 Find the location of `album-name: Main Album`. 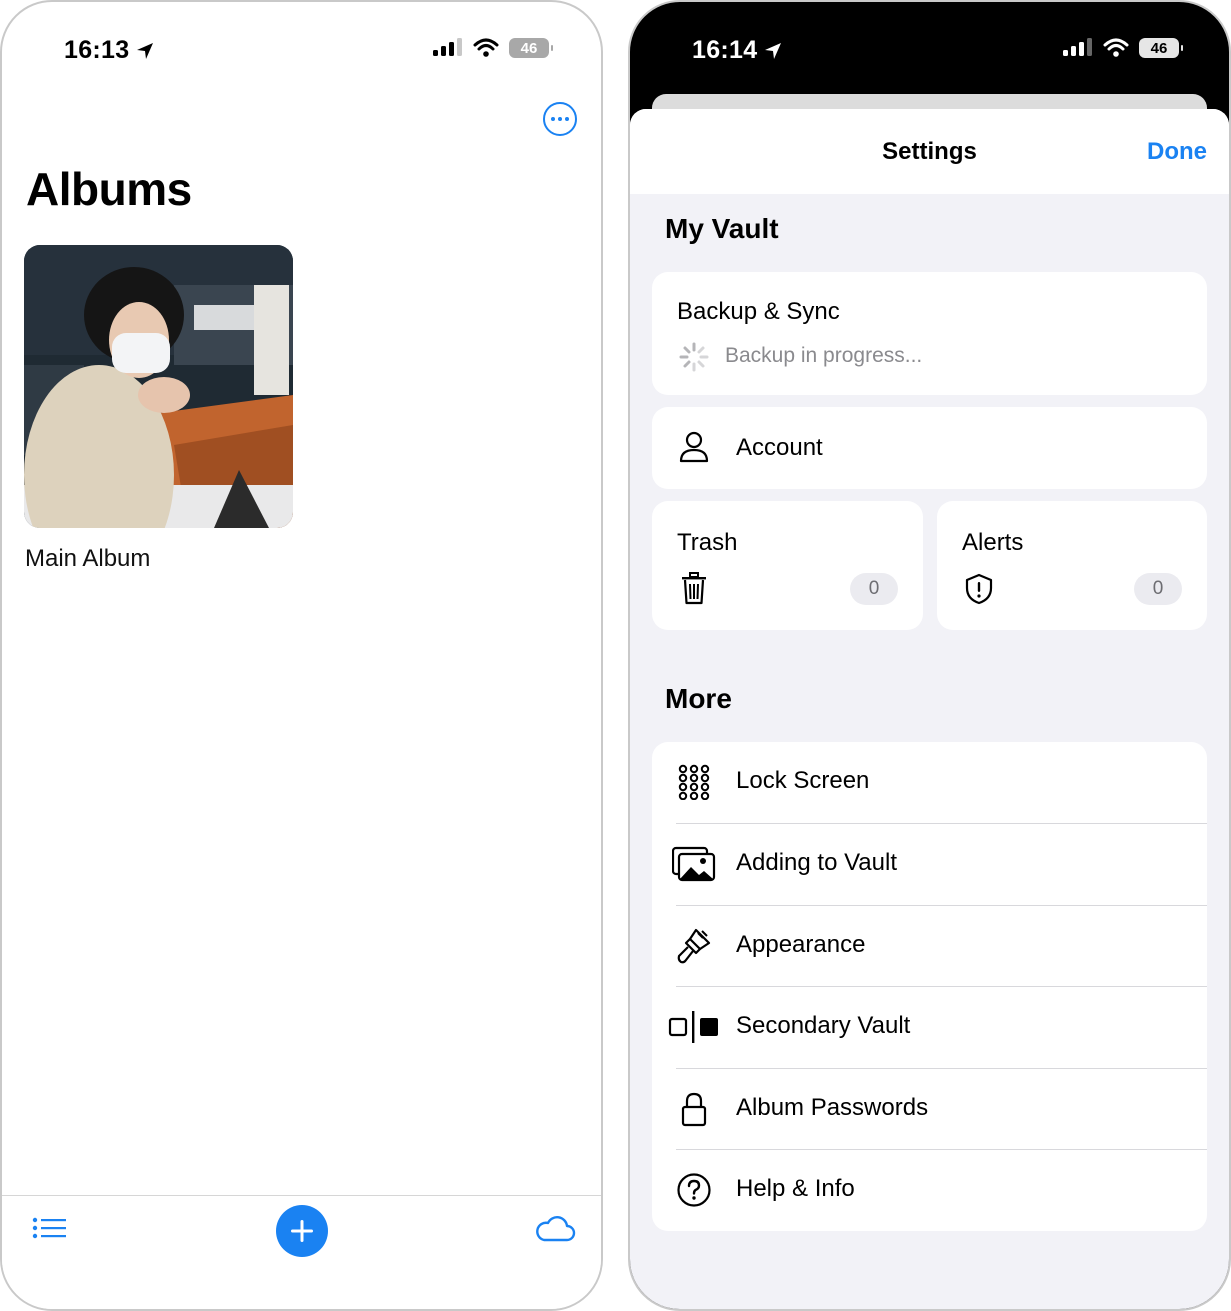

album-name: Main Album is located at coordinates (87, 559).